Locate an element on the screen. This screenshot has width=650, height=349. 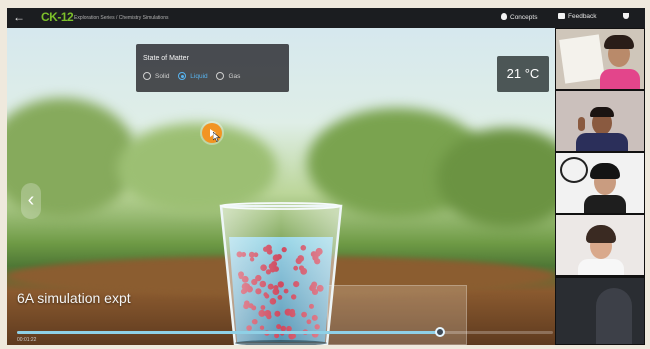
state-of-matter-panel: State of Matter Solid Liquid Gas is located at coordinates (212, 68).